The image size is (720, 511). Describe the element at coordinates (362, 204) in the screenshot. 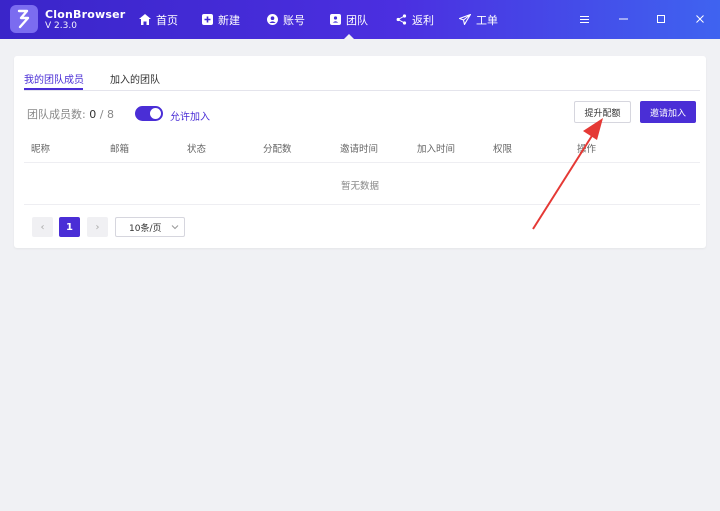

I see `table-bottom-divider` at that location.